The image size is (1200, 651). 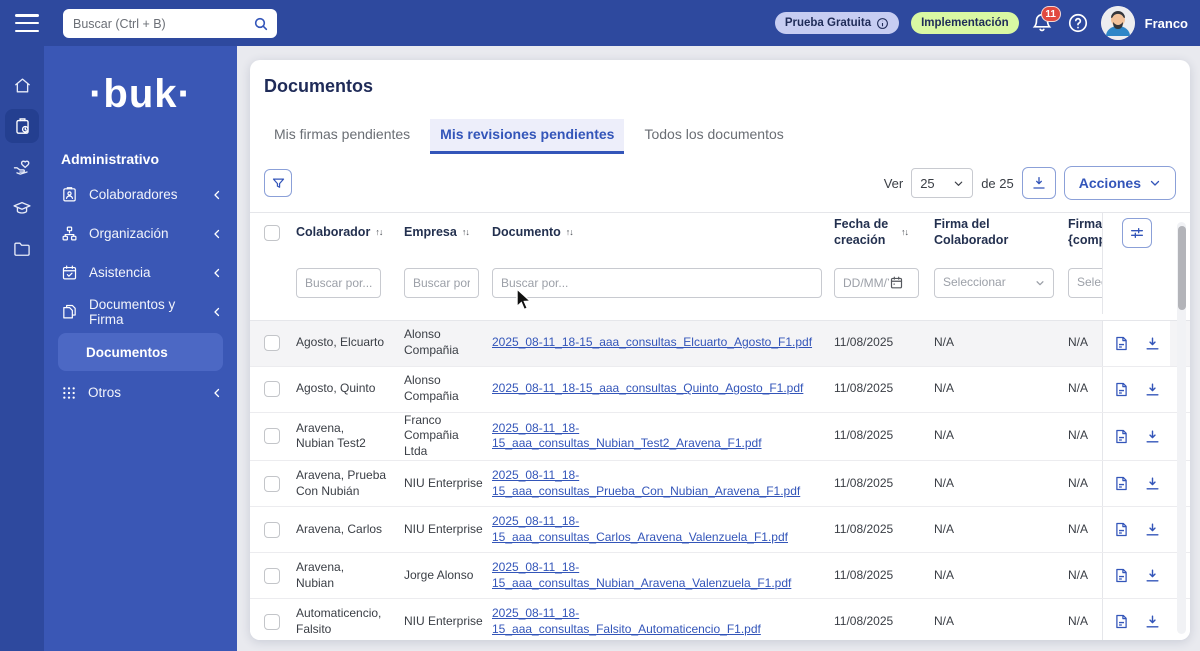 I want to click on benefits-hand-heart-icon, so click(x=22, y=167).